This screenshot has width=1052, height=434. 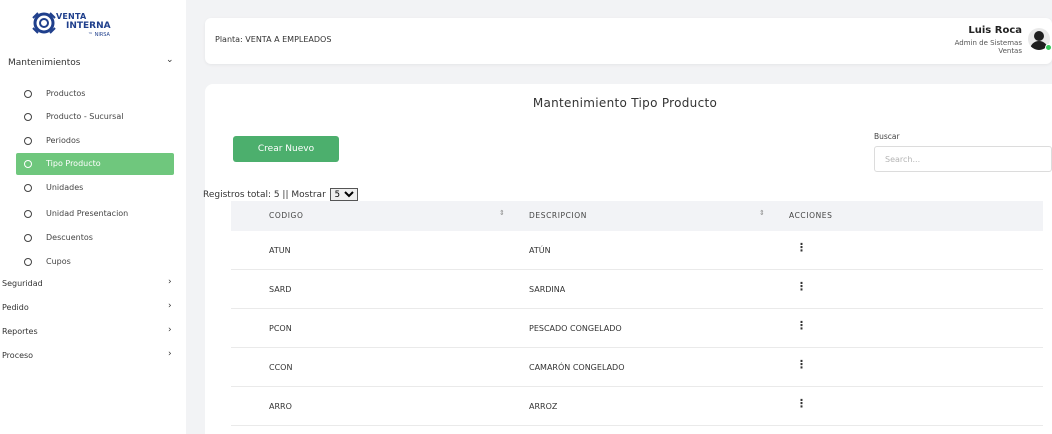 What do you see at coordinates (280, 328) in the screenshot?
I see `cell-codigo: PCON` at bounding box center [280, 328].